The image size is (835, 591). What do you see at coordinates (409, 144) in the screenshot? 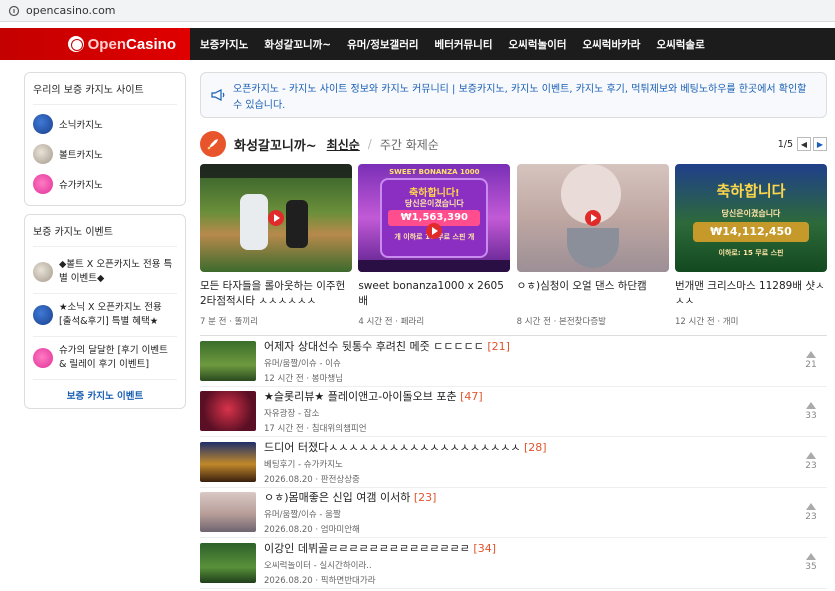
I see `tab-weekly-hot: 주간 화제순` at bounding box center [409, 144].